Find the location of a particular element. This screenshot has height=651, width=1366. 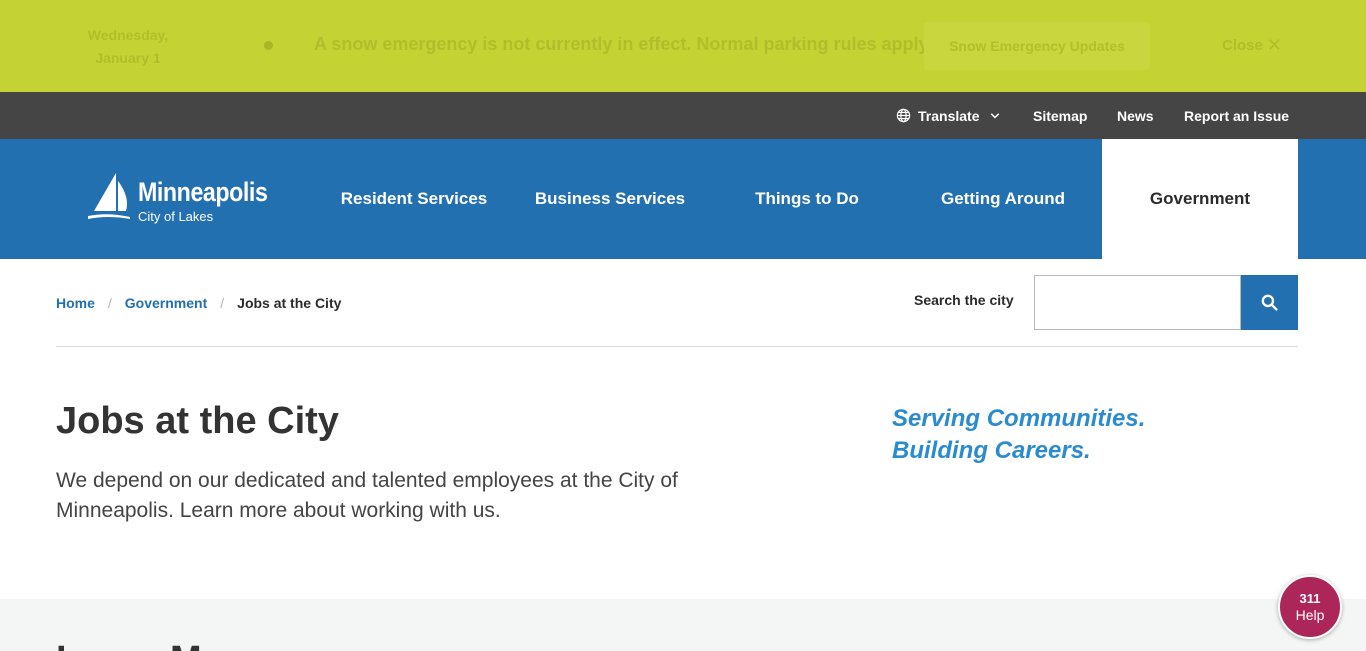

breadcrumb-current: Jobs at the City is located at coordinates (289, 303).